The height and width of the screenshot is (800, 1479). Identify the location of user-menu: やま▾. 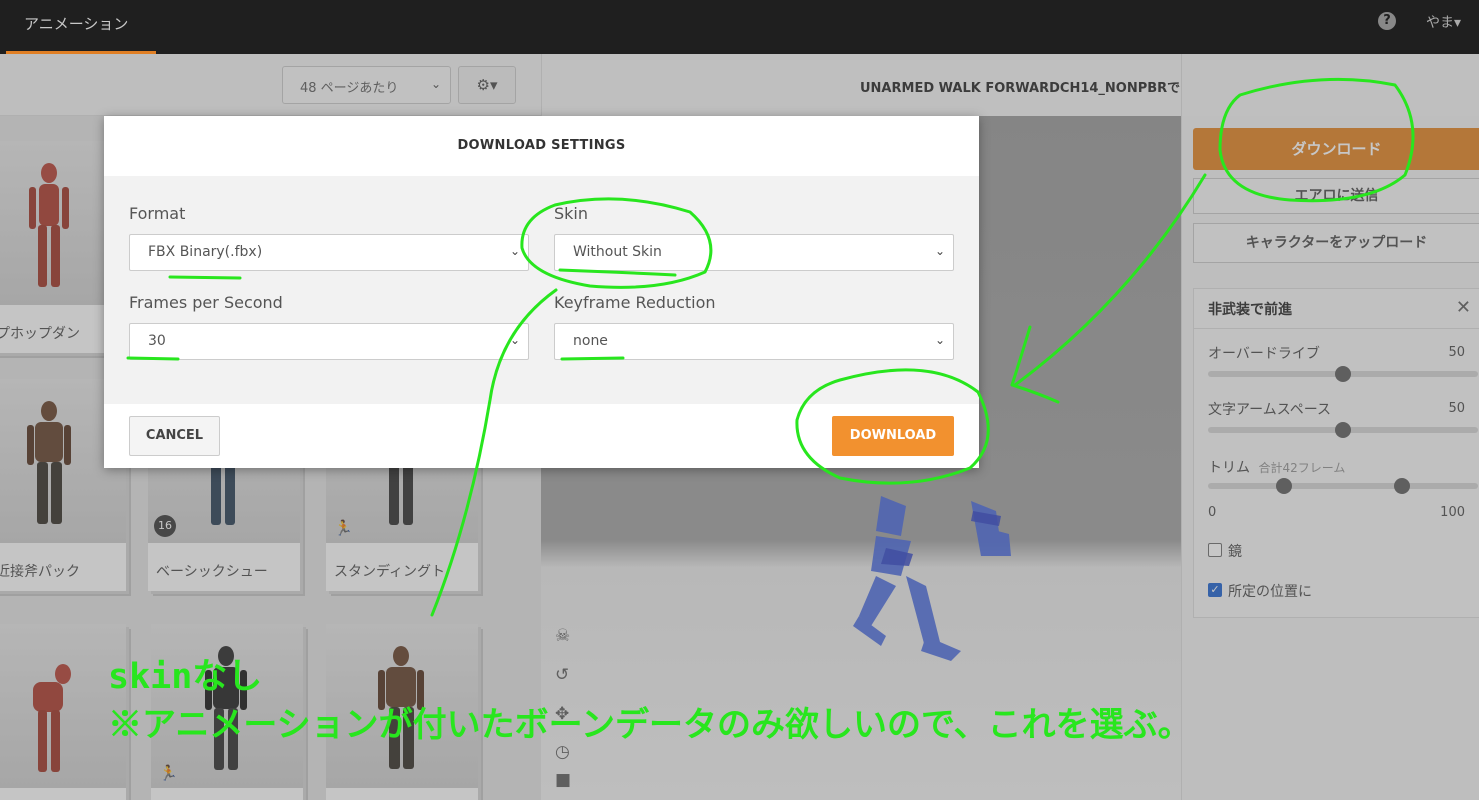
(1443, 22).